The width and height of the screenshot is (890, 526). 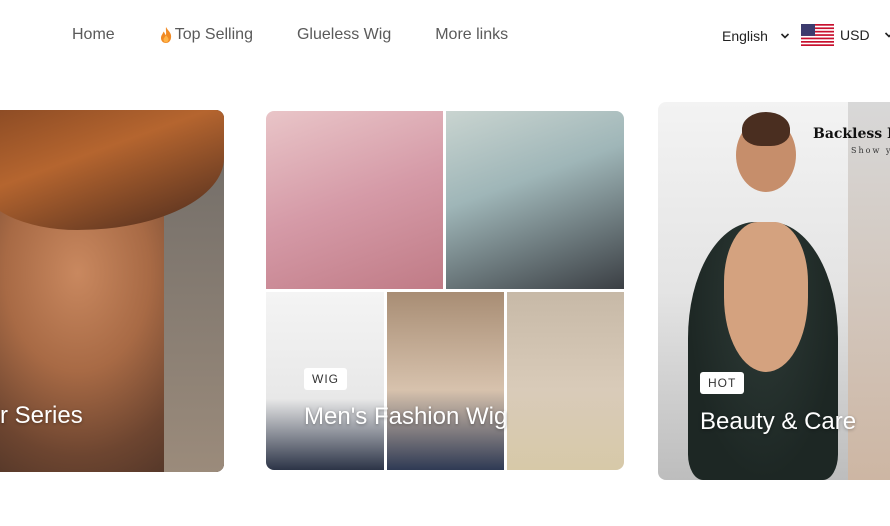 I want to click on language-selector: English, so click(x=756, y=36).